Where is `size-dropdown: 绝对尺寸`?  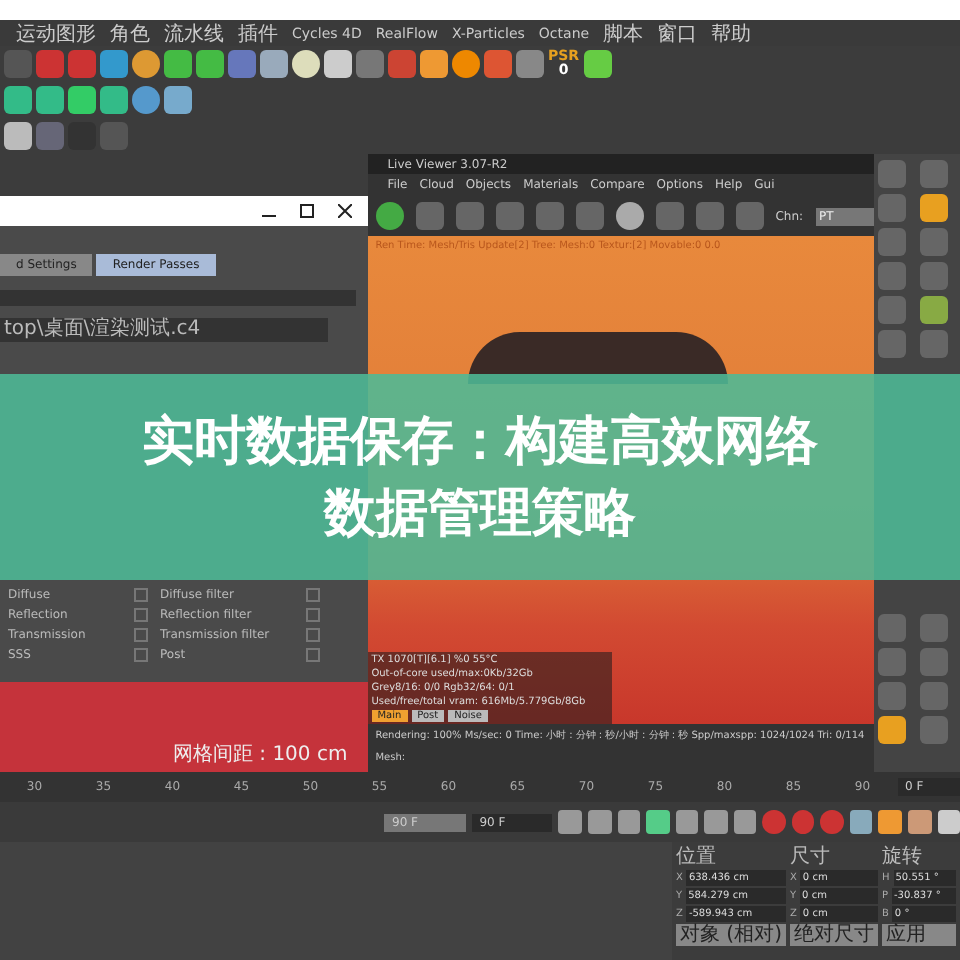
size-dropdown: 绝对尺寸 is located at coordinates (833, 935).